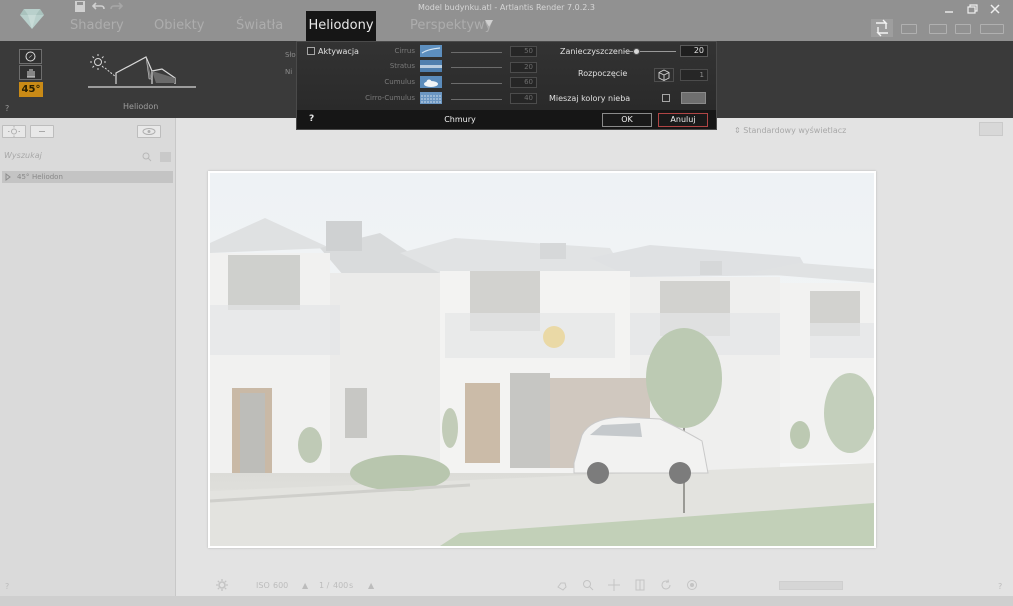 Image resolution: width=1013 pixels, height=606 pixels. Describe the element at coordinates (603, 73) in the screenshot. I see `start-label: Rozpoczęcie` at that location.